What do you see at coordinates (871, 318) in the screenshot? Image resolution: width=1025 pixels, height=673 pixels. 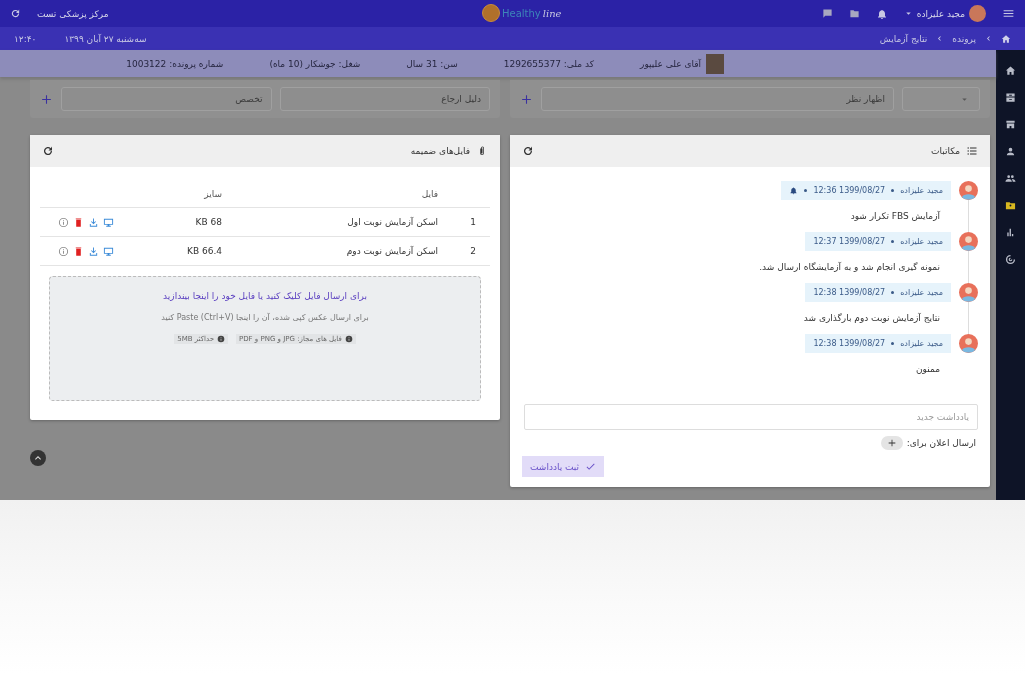 I see `message-text: نتایج آزمایش نوبت دوم بارگذاری شد` at bounding box center [871, 318].